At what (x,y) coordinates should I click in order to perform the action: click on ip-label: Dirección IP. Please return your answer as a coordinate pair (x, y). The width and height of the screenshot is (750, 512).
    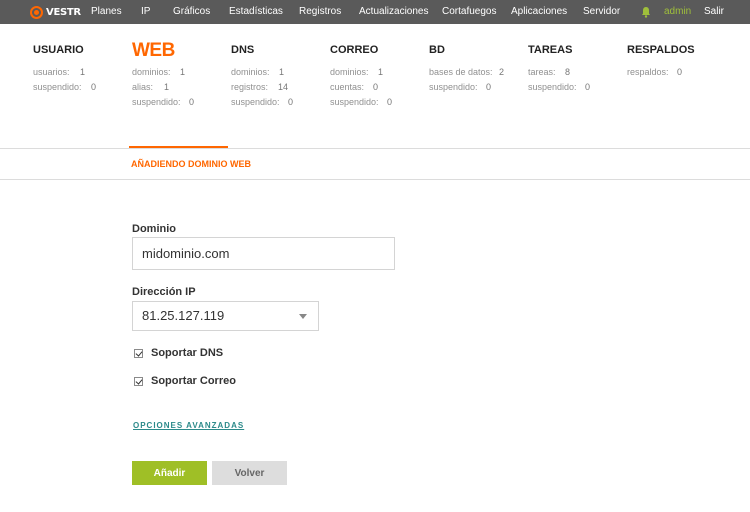
    Looking at the image, I should click on (164, 292).